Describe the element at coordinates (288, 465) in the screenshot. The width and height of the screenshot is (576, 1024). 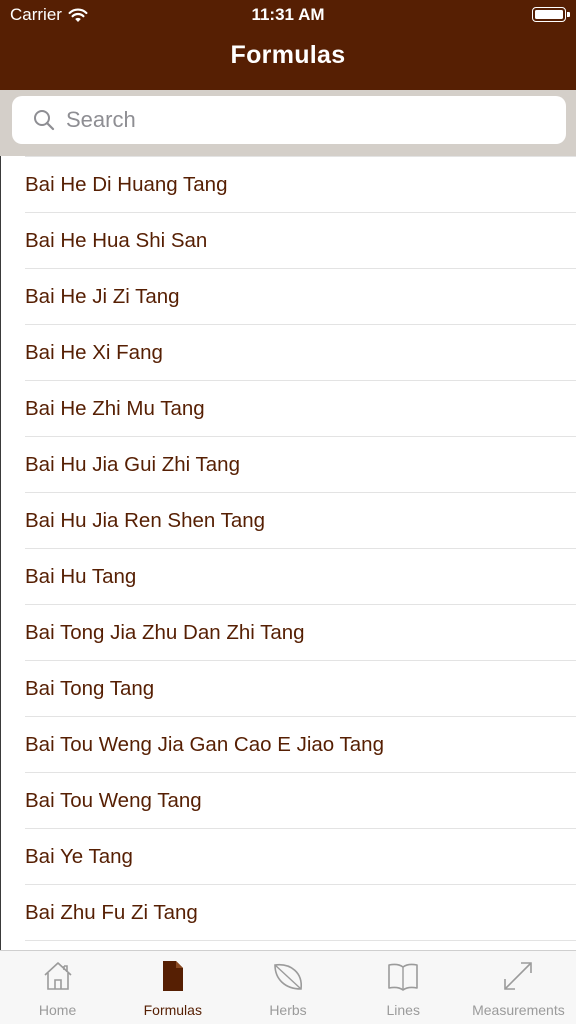
I see `list-item: Bai Hu Jia Gui Zhi Tang` at that location.